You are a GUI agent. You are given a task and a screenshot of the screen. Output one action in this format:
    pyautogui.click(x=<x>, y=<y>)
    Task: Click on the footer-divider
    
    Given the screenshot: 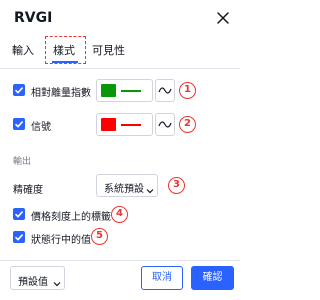 What is the action you would take?
    pyautogui.click(x=120, y=260)
    